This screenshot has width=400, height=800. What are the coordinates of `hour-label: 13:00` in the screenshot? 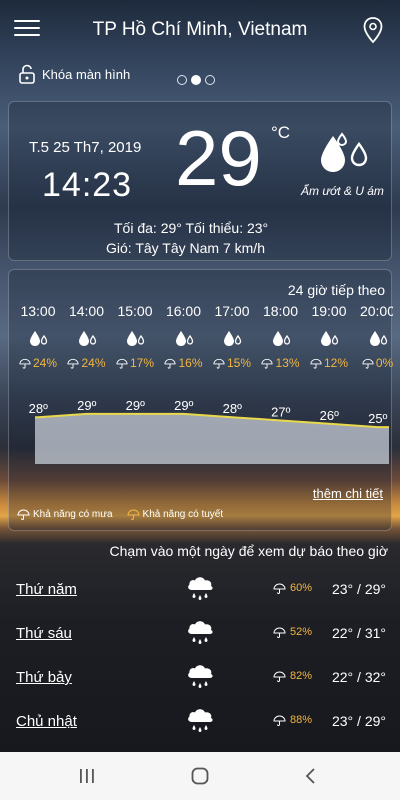 It's located at (38, 311).